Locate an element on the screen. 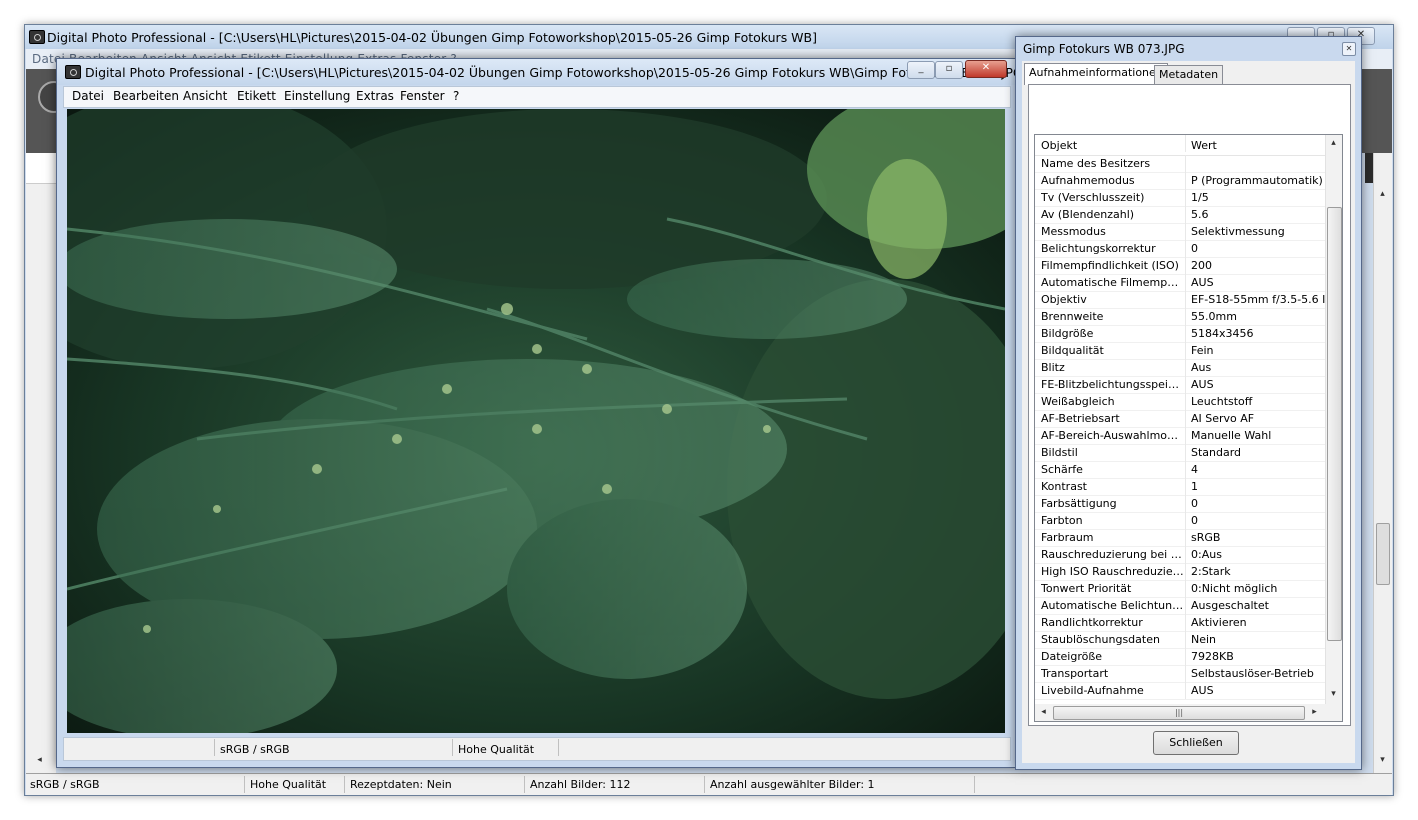 The width and height of the screenshot is (1418, 820). table-row: AF-Betriebsart AI Servo AF is located at coordinates (1180, 419).